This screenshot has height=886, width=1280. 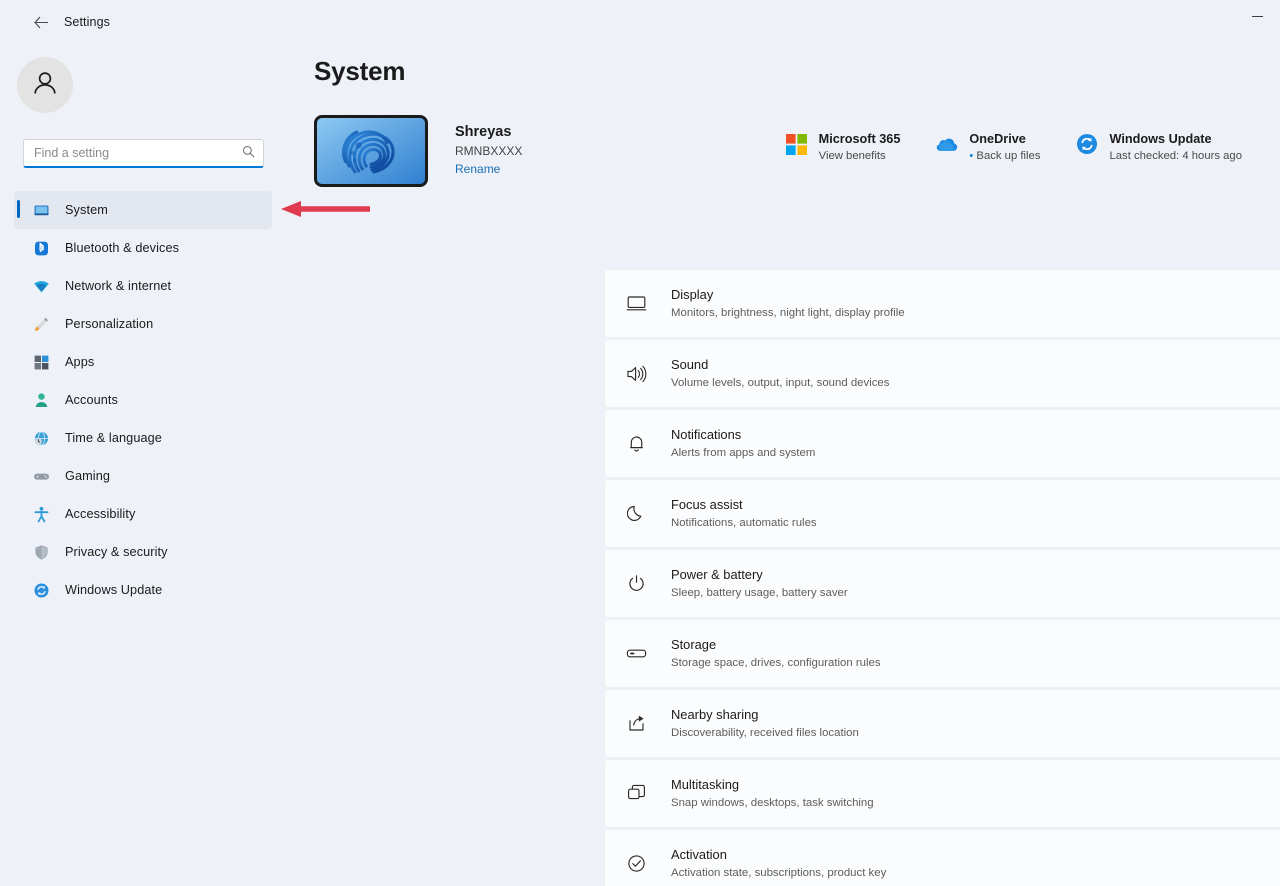 What do you see at coordinates (694, 645) in the screenshot?
I see `settings-row-title: Storage` at bounding box center [694, 645].